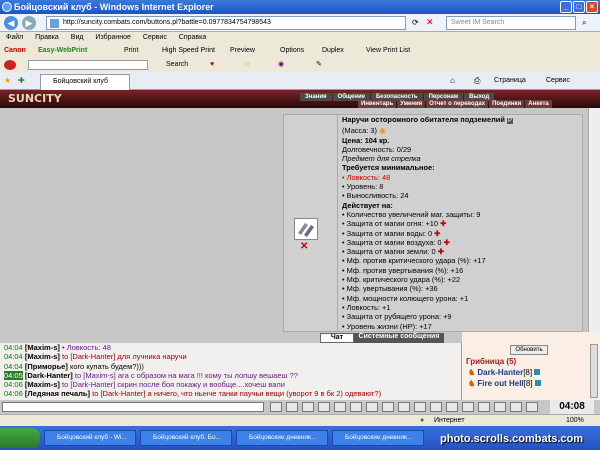 The image size is (600, 450). Describe the element at coordinates (247, 65) in the screenshot. I see `smiley-icon: ☺` at that location.